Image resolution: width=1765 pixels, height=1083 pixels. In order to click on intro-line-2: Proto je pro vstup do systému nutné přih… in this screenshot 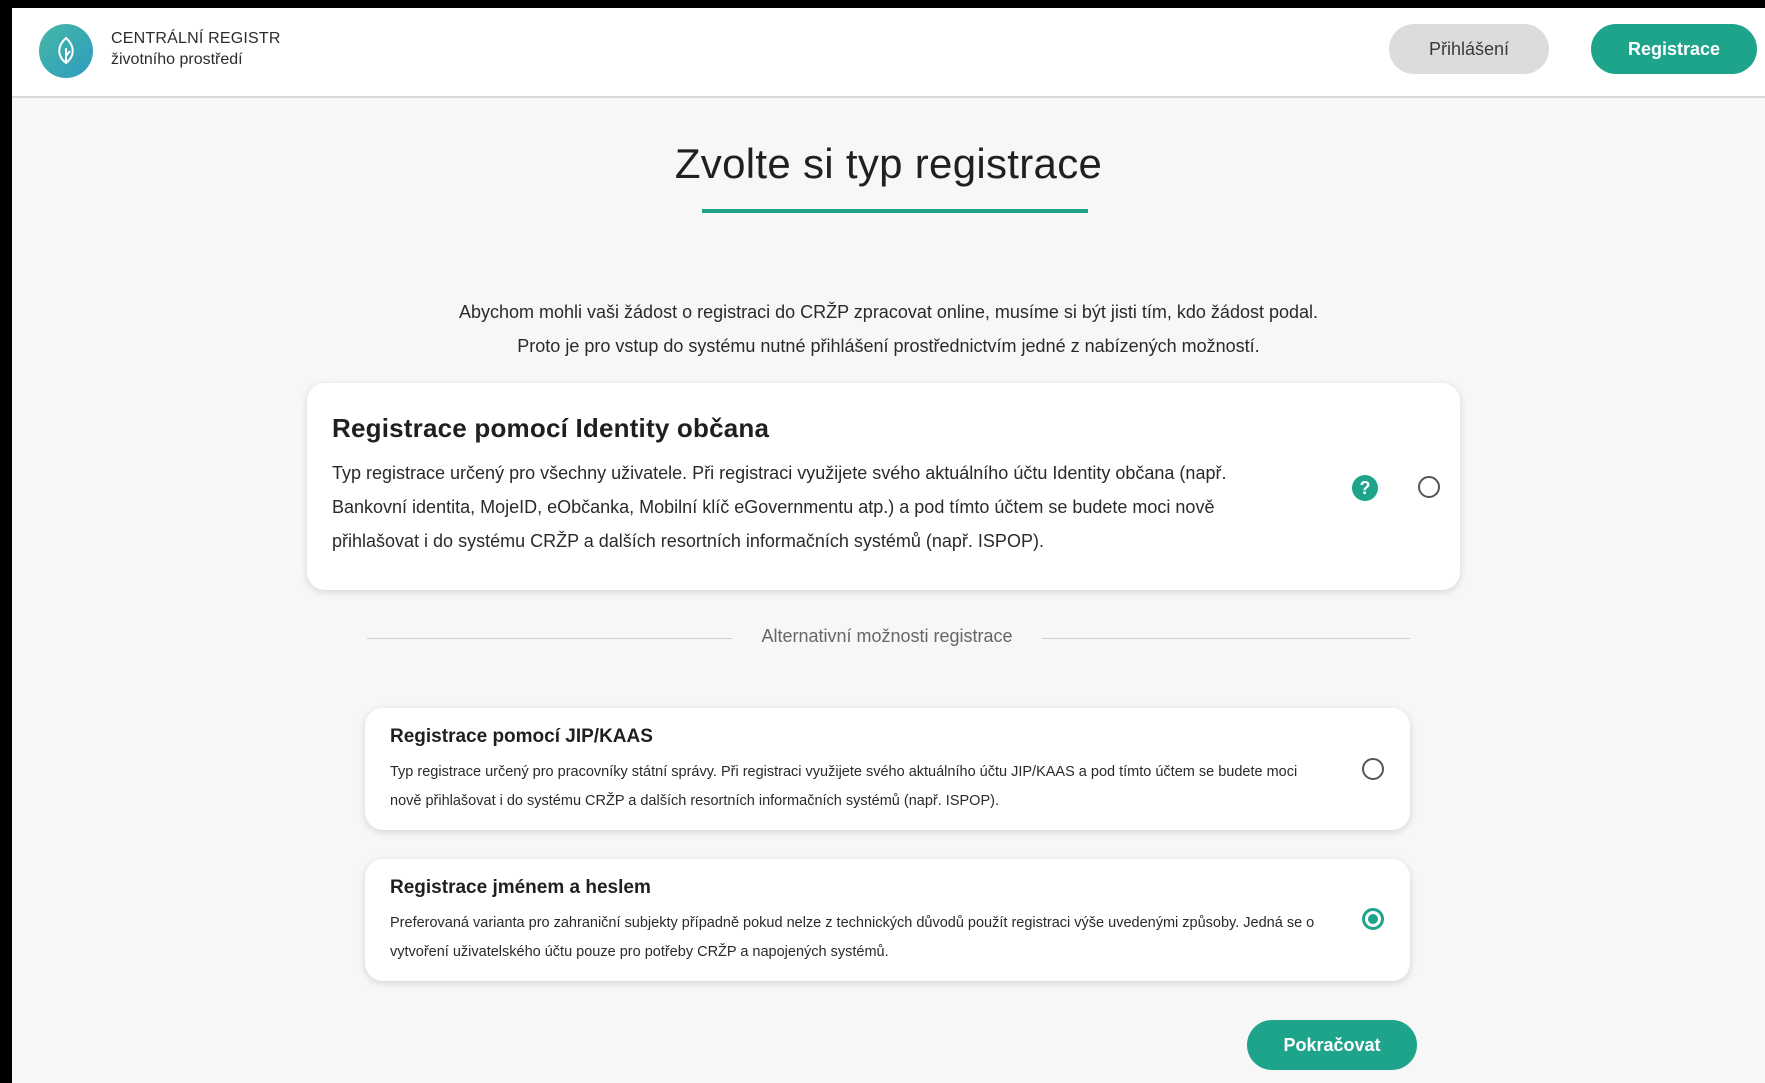, I will do `click(888, 346)`.